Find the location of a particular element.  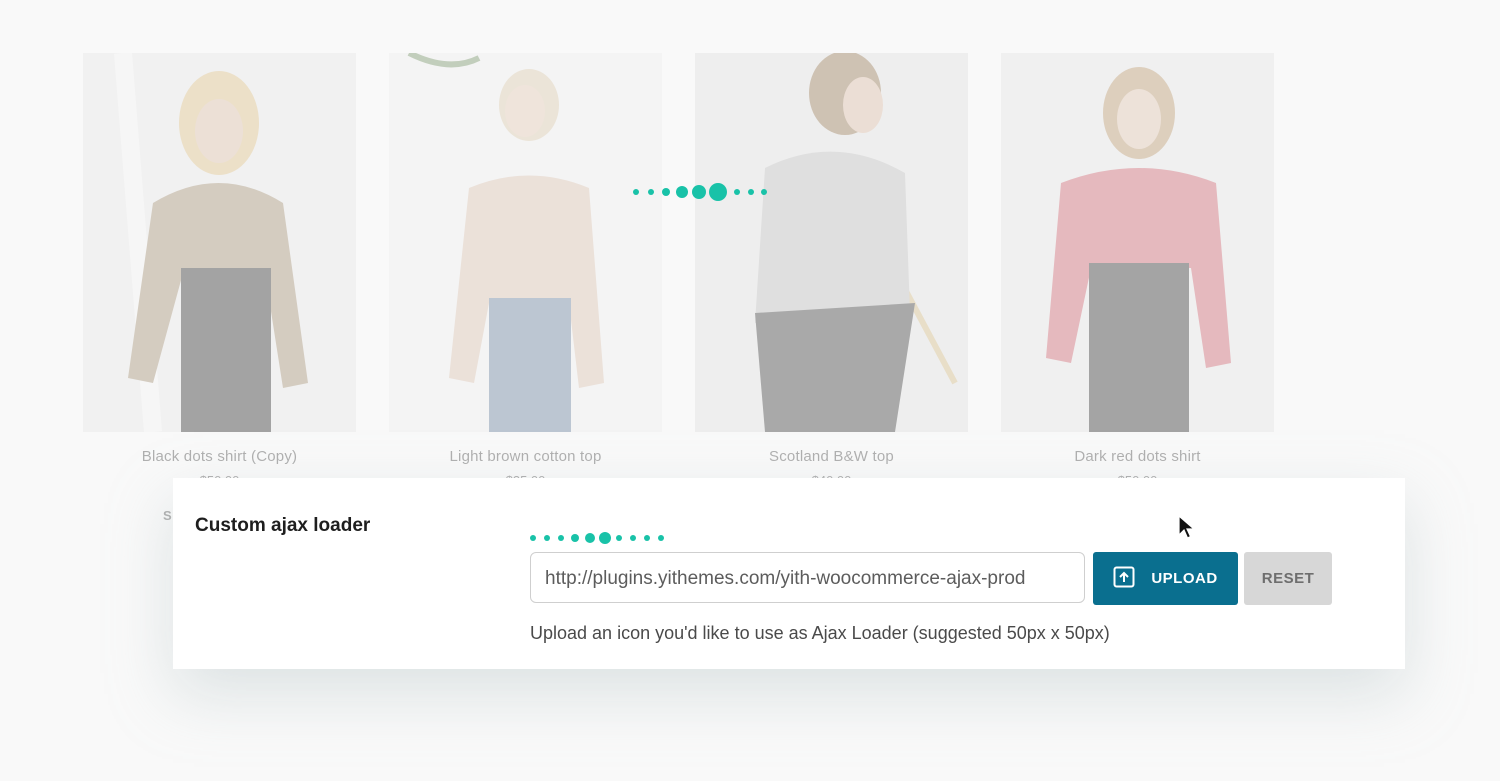

product-button-partial: S is located at coordinates (167, 515).